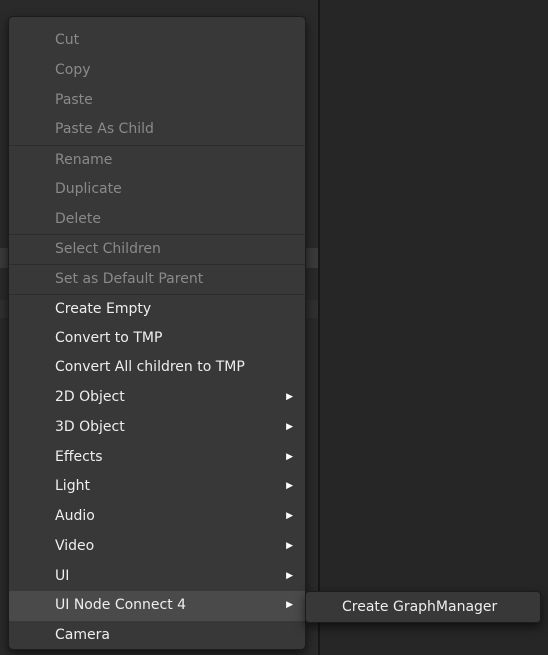 The width and height of the screenshot is (548, 655). I want to click on menu-item-label: UI, so click(62, 575).